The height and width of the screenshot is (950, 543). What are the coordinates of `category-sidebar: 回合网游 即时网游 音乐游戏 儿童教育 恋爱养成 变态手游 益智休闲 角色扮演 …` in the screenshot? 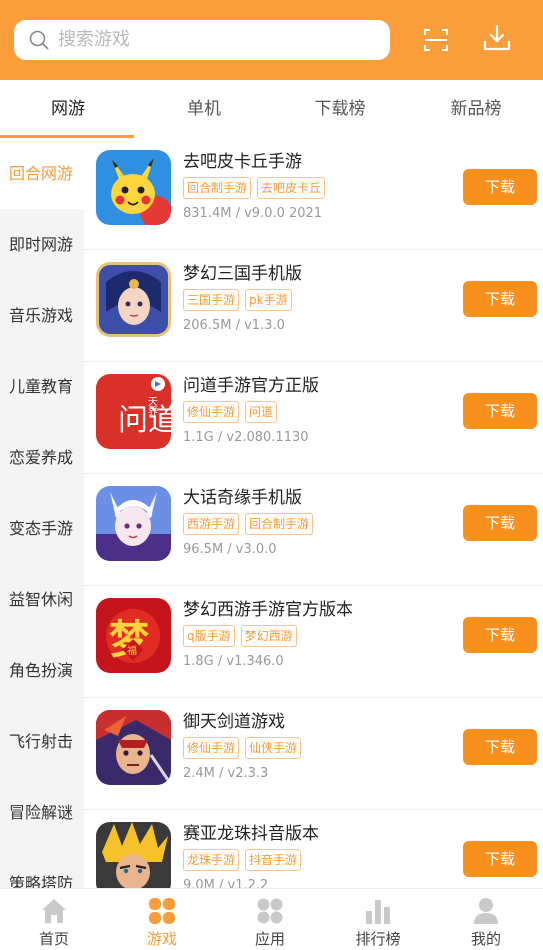 It's located at (42, 513).